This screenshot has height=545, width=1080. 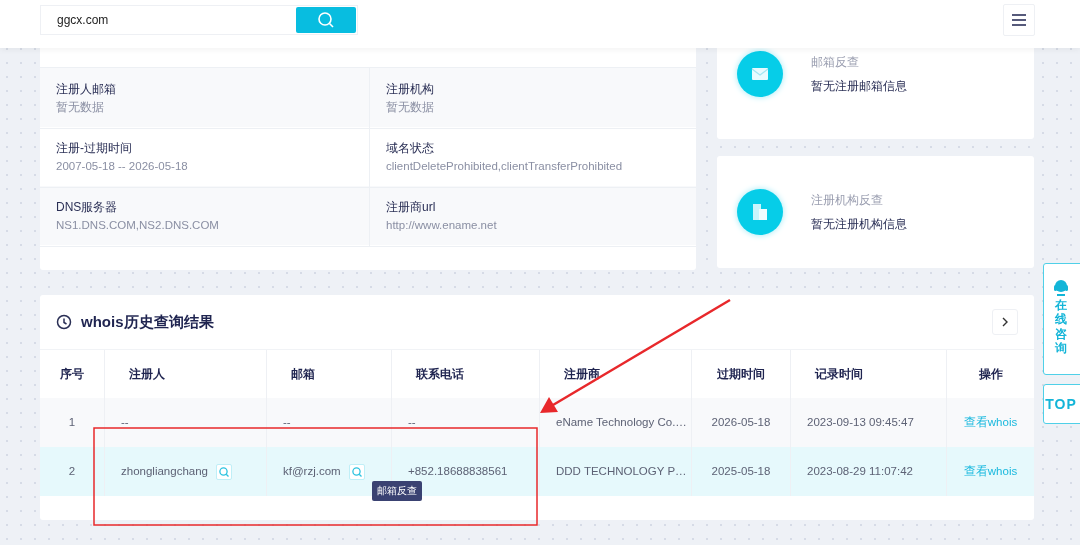 What do you see at coordinates (1061, 404) in the screenshot?
I see `back-to-top-button: TOP` at bounding box center [1061, 404].